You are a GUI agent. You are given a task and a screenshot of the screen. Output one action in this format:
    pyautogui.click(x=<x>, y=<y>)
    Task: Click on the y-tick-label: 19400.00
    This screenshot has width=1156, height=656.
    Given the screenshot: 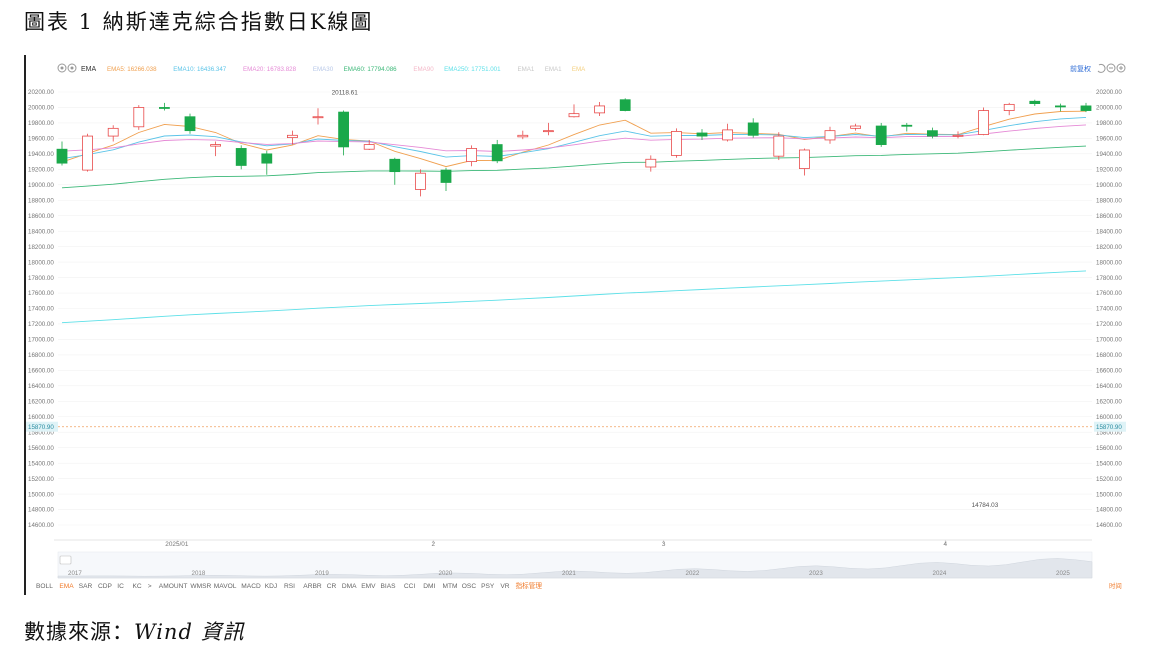 What is the action you would take?
    pyautogui.click(x=41, y=154)
    